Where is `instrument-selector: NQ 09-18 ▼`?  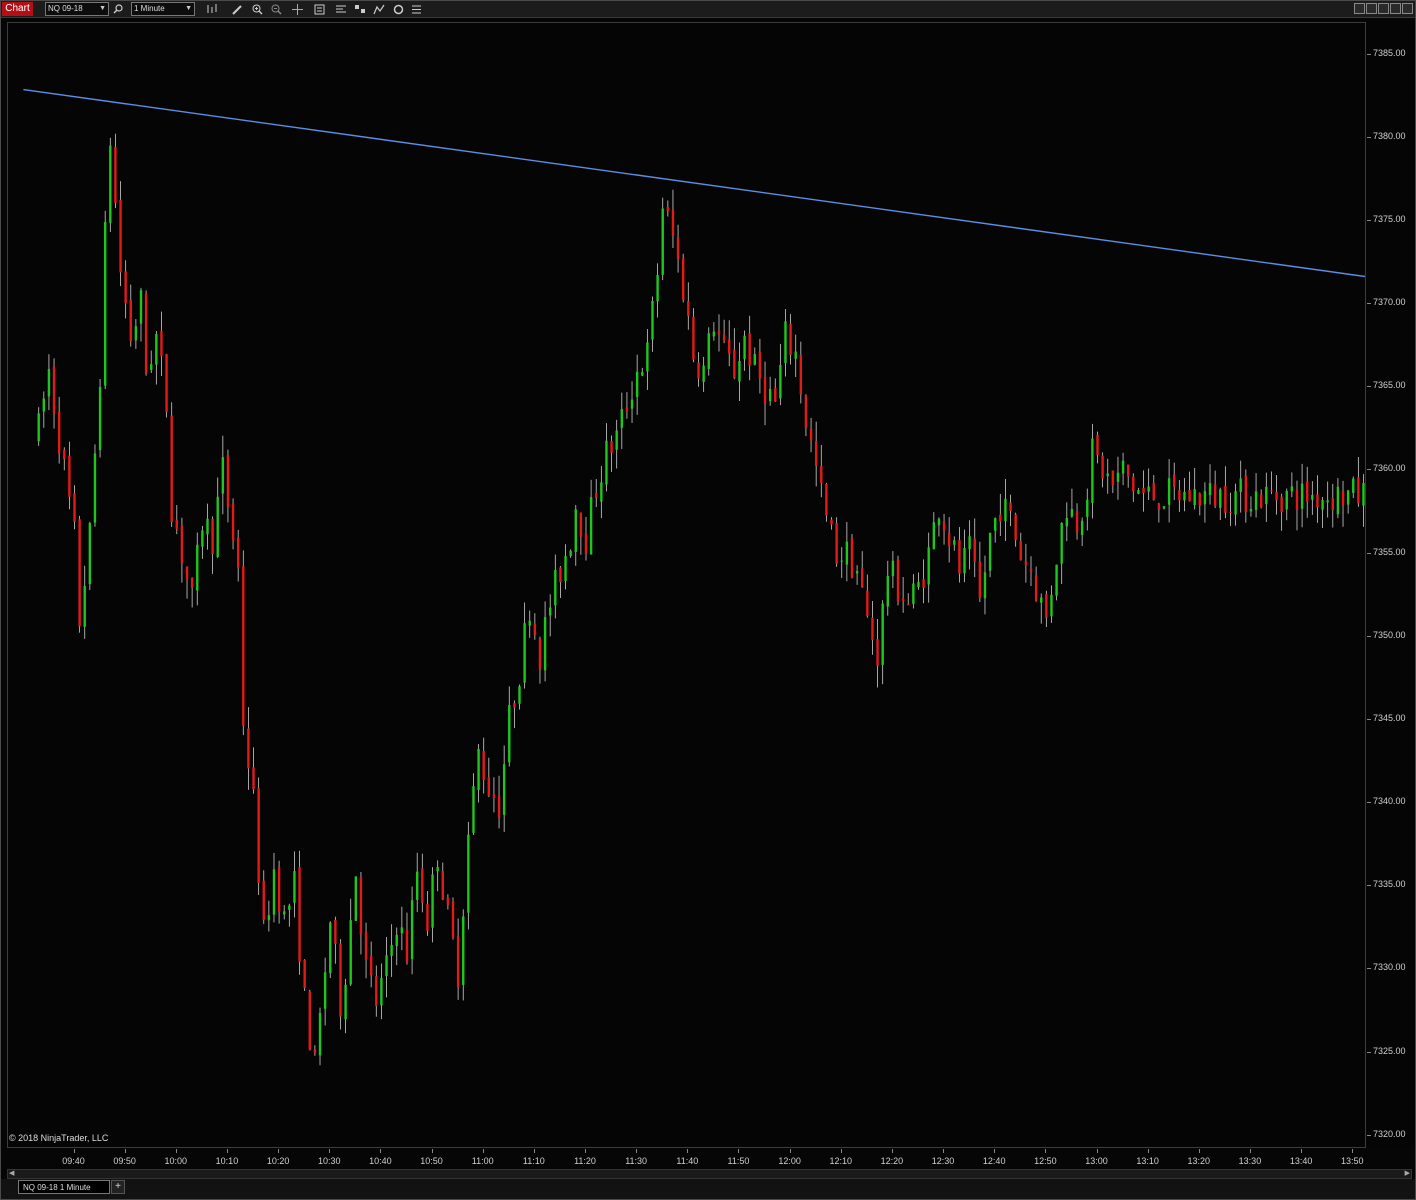 instrument-selector: NQ 09-18 ▼ is located at coordinates (77, 9).